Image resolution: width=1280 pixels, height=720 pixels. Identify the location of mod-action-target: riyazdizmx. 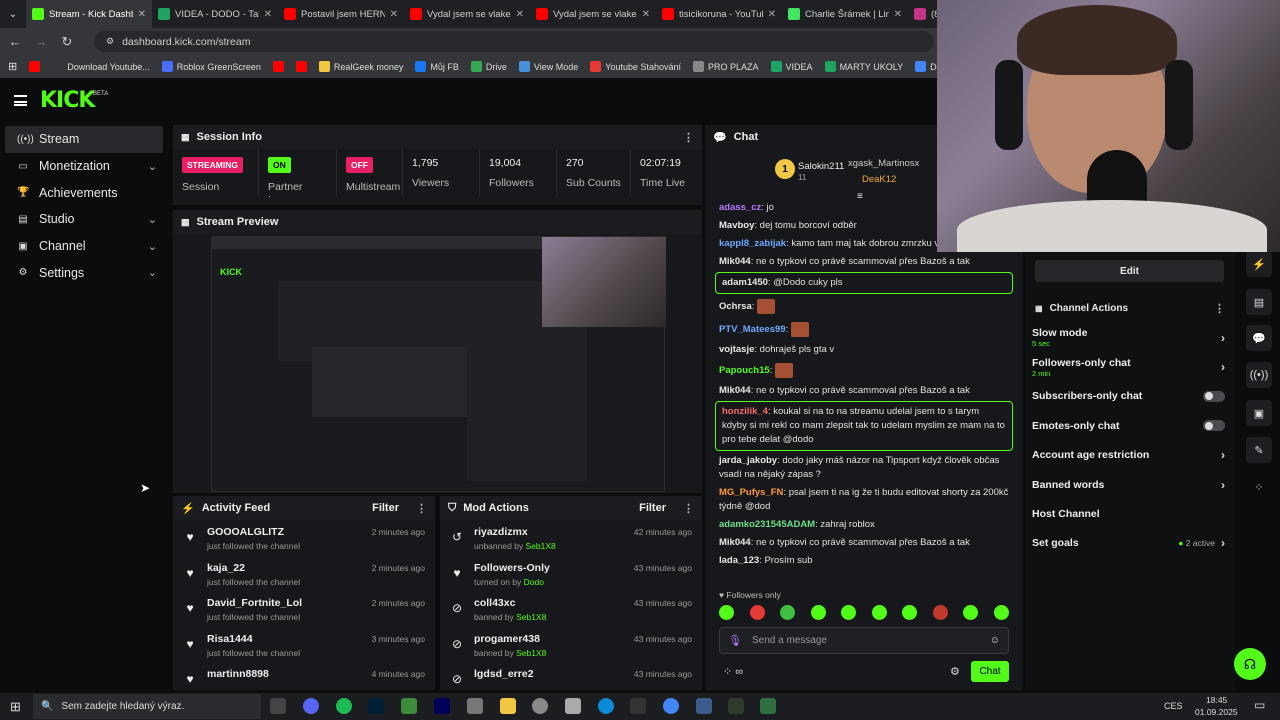
(515, 532).